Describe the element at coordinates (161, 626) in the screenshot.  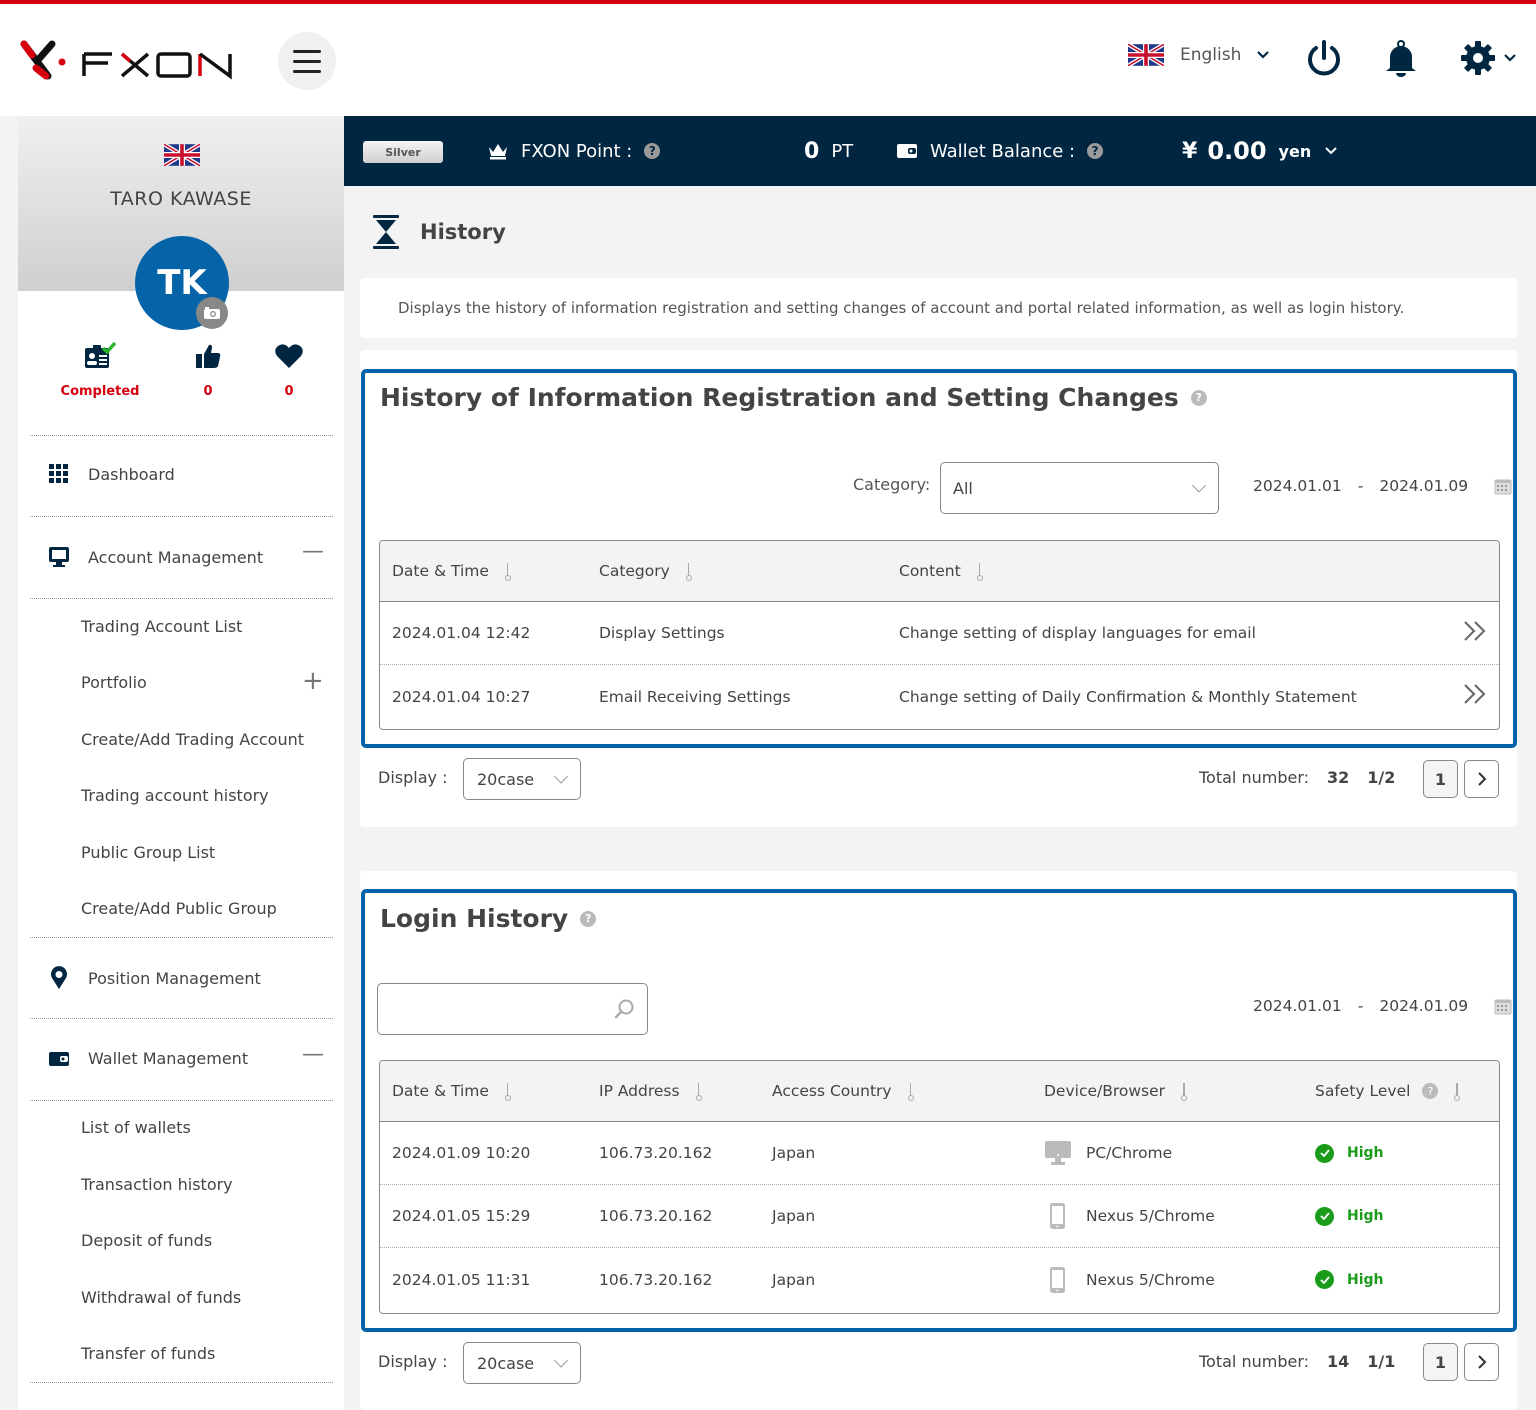
I see `sidebar-item-trading-account-list: Trading Account List` at that location.